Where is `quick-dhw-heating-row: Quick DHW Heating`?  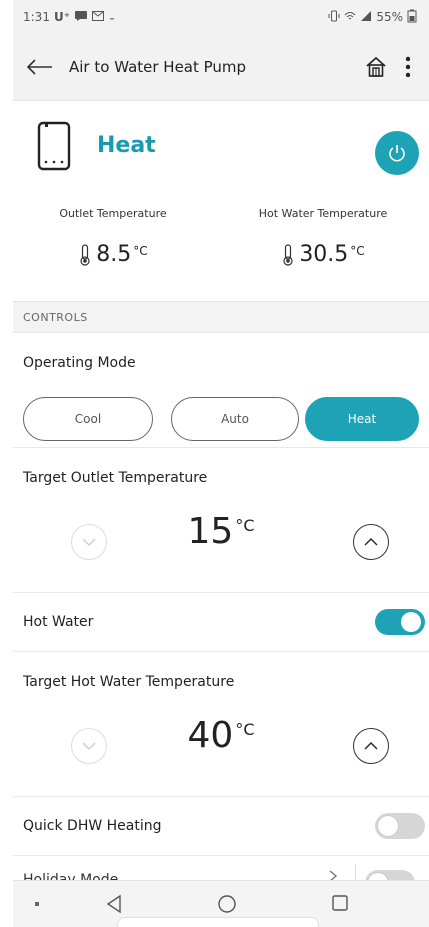
quick-dhw-heating-row: Quick DHW Heating is located at coordinates (221, 826).